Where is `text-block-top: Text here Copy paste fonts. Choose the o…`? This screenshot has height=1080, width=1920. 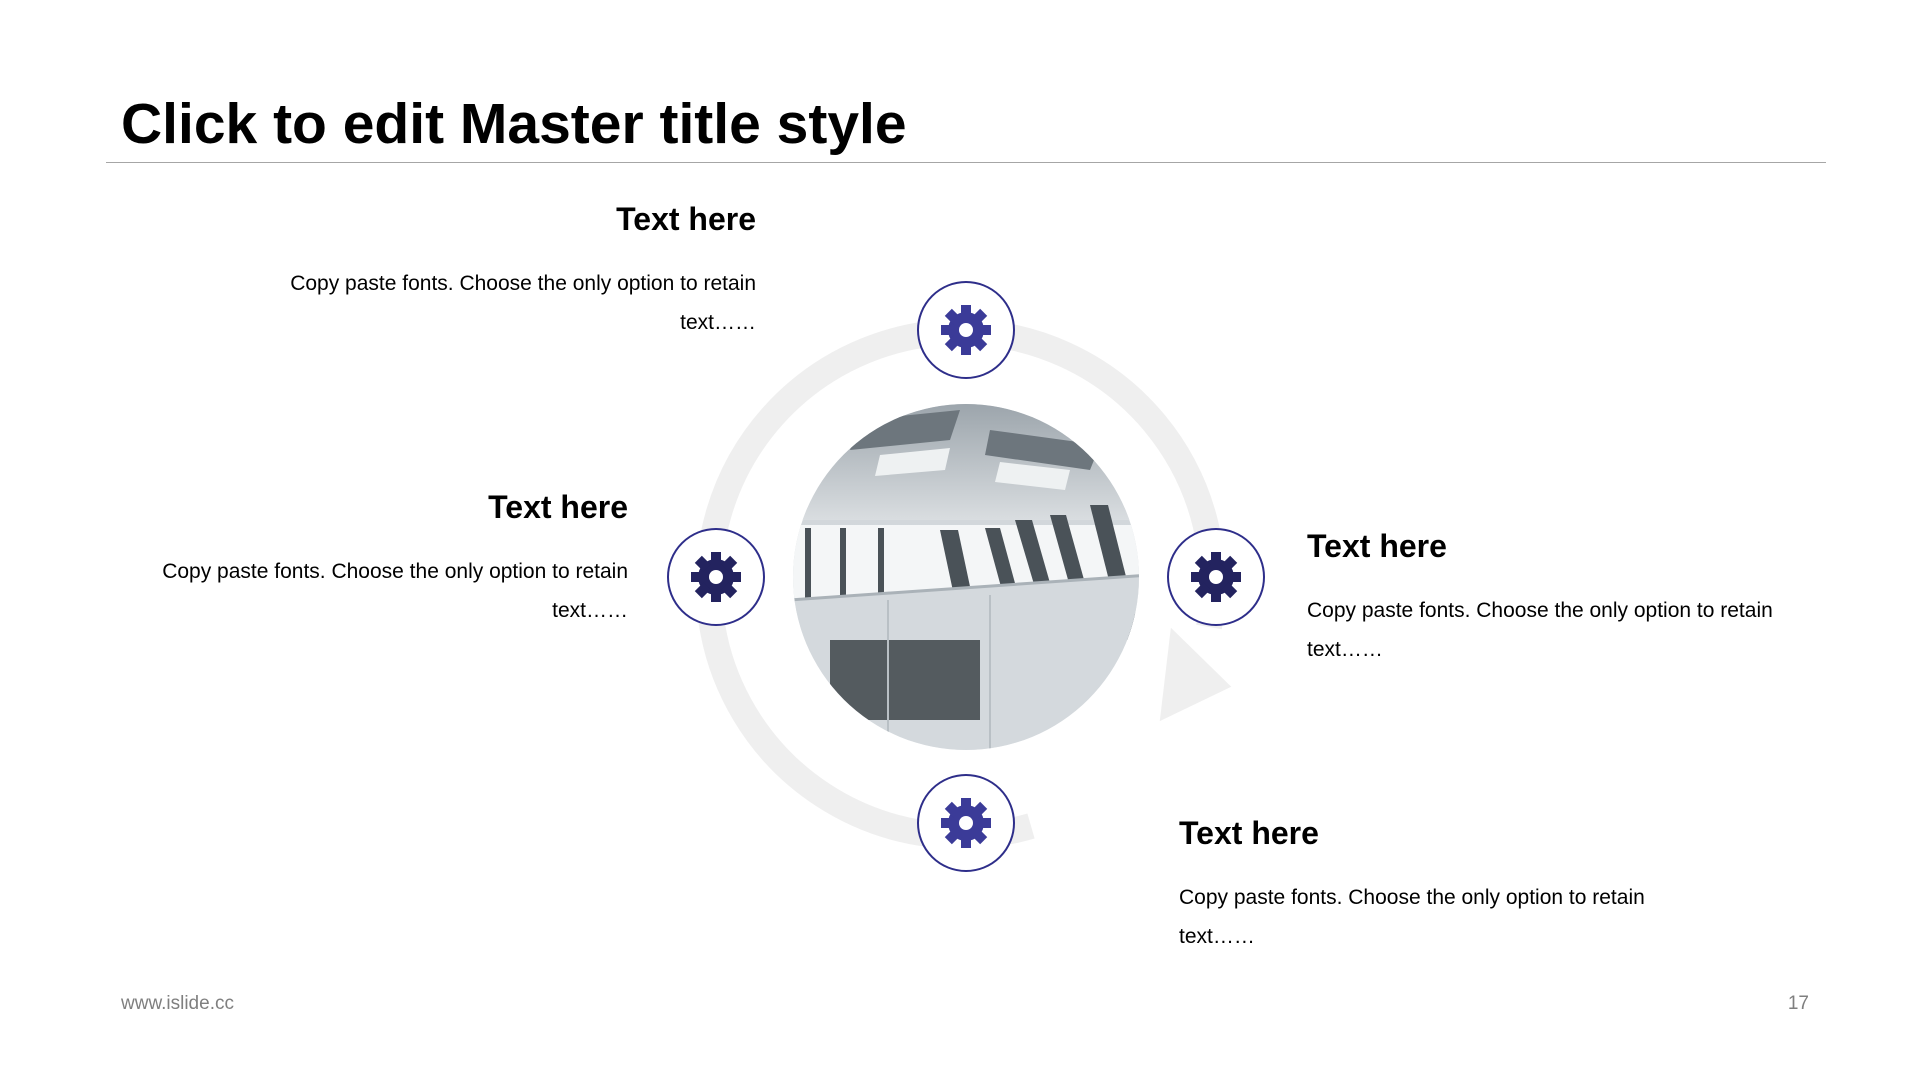
text-block-top: Text here Copy paste fonts. Choose the o… is located at coordinates (476, 270).